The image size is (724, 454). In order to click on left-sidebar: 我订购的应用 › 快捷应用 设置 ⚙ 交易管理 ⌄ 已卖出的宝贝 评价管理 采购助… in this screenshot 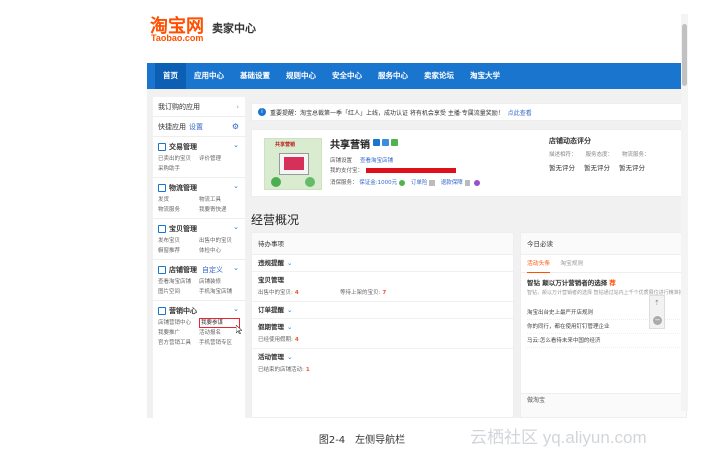, I will do `click(199, 257)`.